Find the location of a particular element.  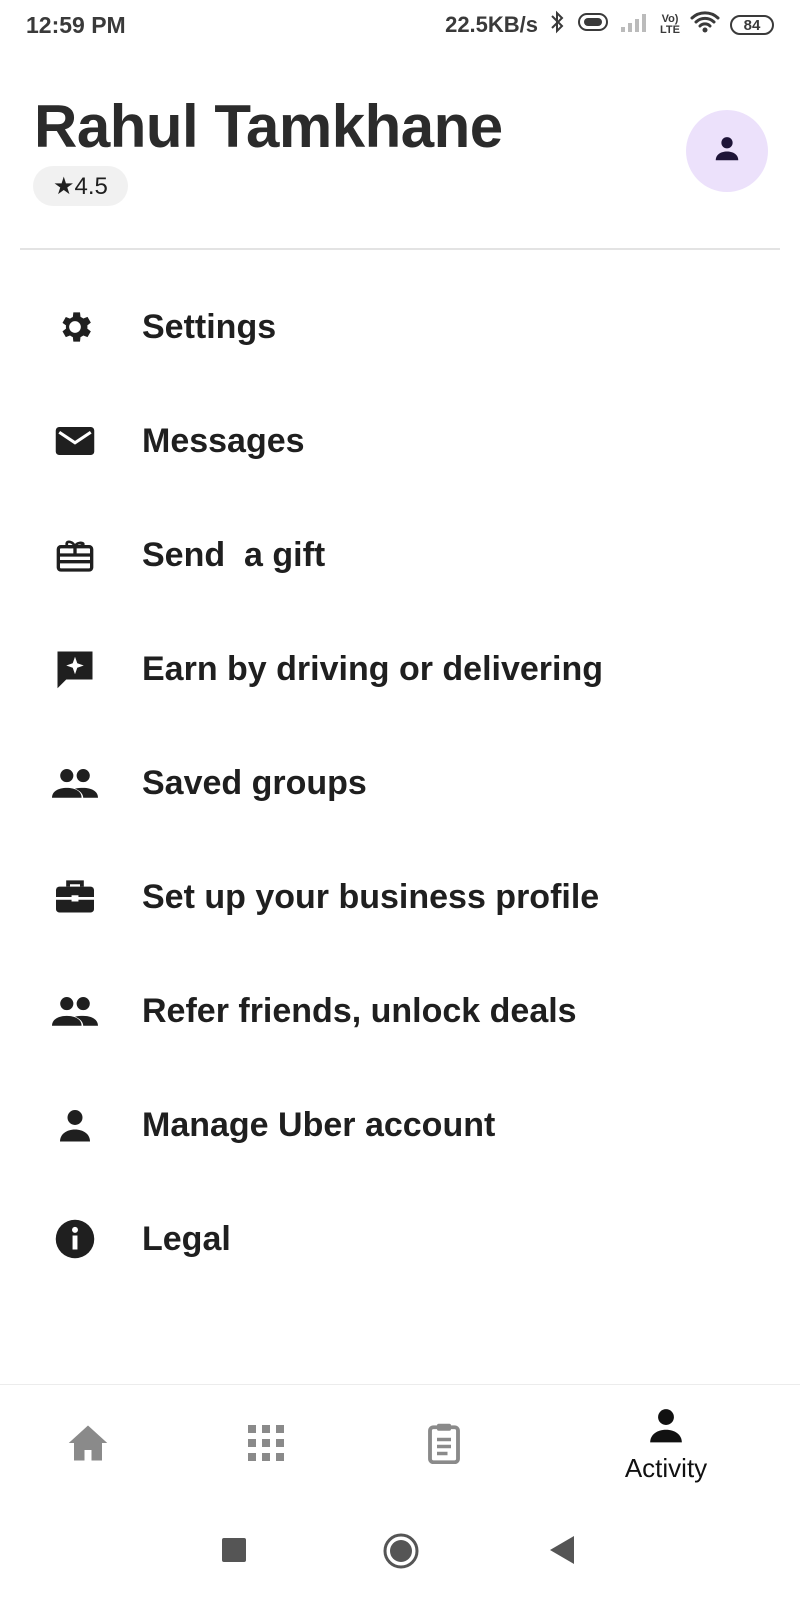

recents-button is located at coordinates (234, 1552).